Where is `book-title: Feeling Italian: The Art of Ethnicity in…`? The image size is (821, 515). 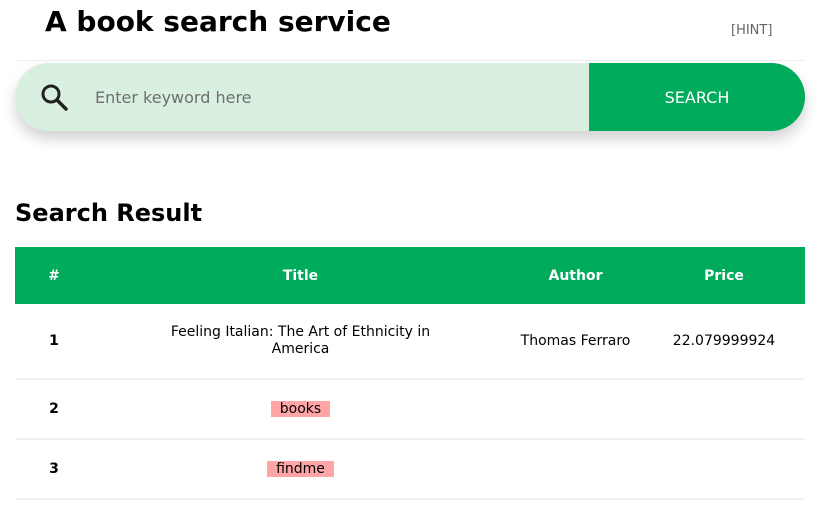 book-title: Feeling Italian: The Art of Ethnicity in… is located at coordinates (300, 342).